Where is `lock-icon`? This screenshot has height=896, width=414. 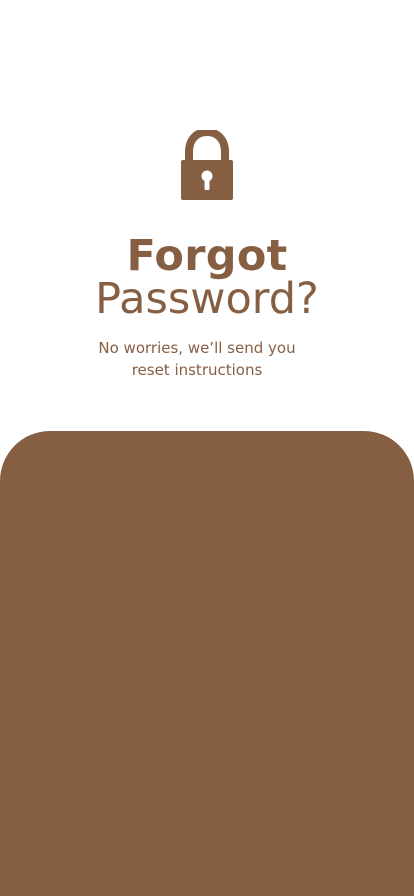 lock-icon is located at coordinates (207, 165).